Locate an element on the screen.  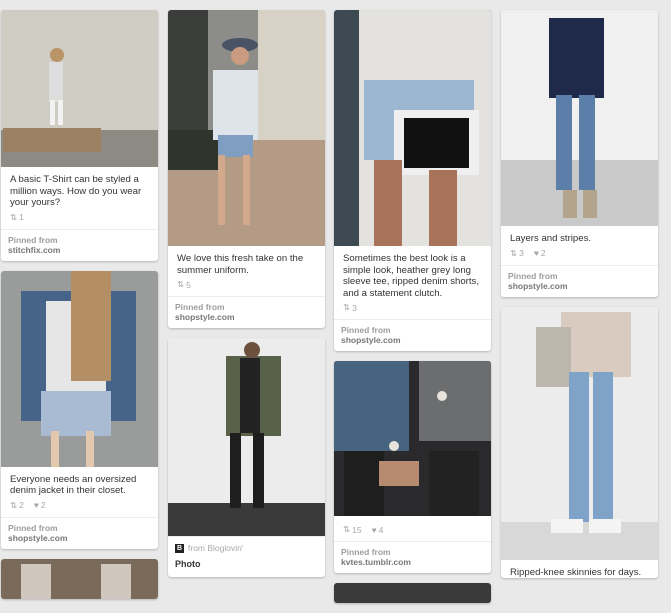
pin-stats: ⇅ 2 ♥ 2 is located at coordinates (79, 507).